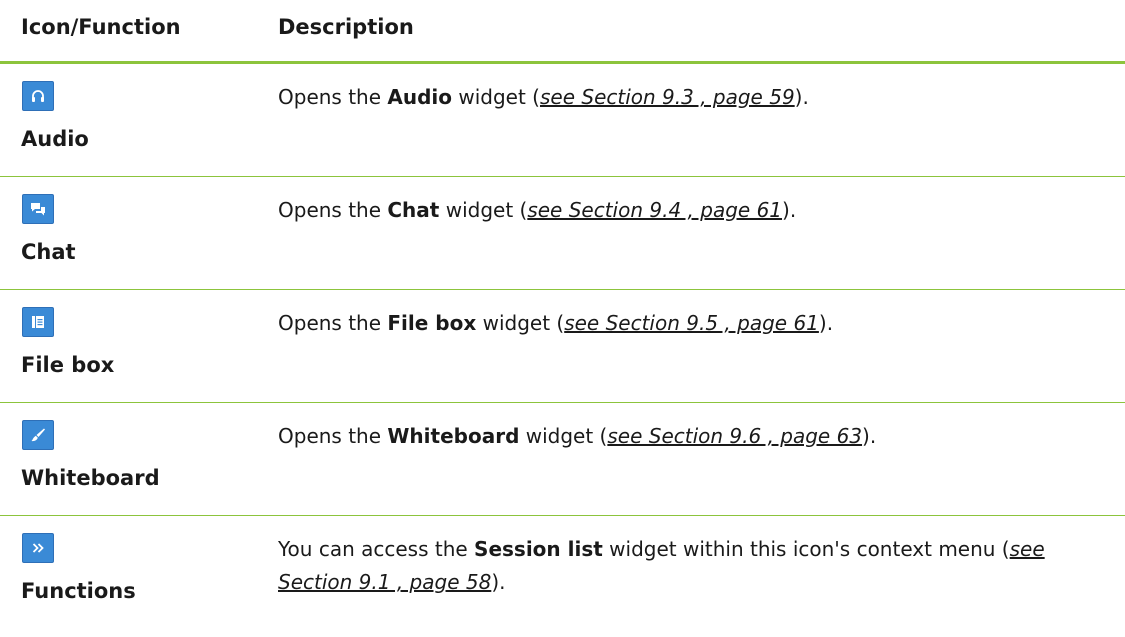  Describe the element at coordinates (453, 436) in the screenshot. I see `desc-widget-name: Whiteboard` at that location.